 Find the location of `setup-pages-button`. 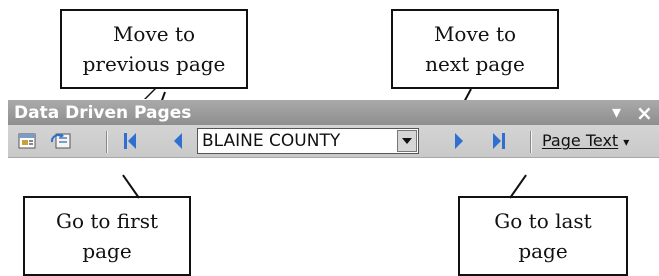

setup-pages-button is located at coordinates (28, 141).